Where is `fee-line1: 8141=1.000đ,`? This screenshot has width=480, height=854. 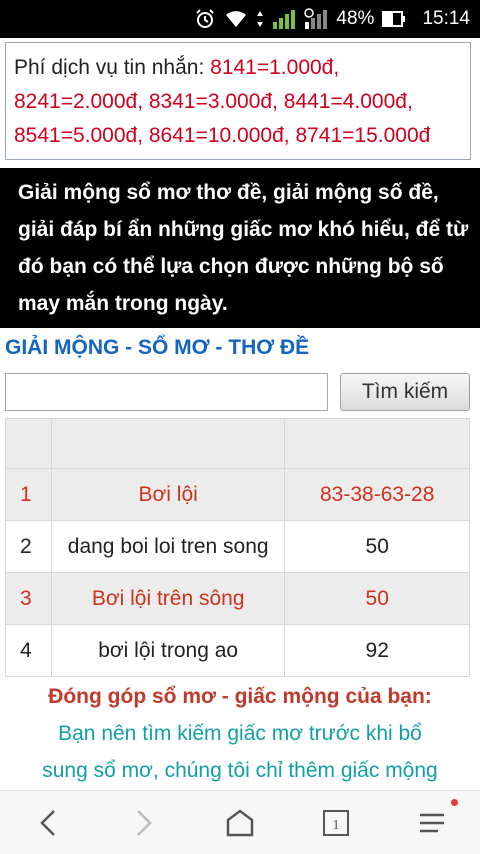 fee-line1: 8141=1.000đ, is located at coordinates (275, 67).